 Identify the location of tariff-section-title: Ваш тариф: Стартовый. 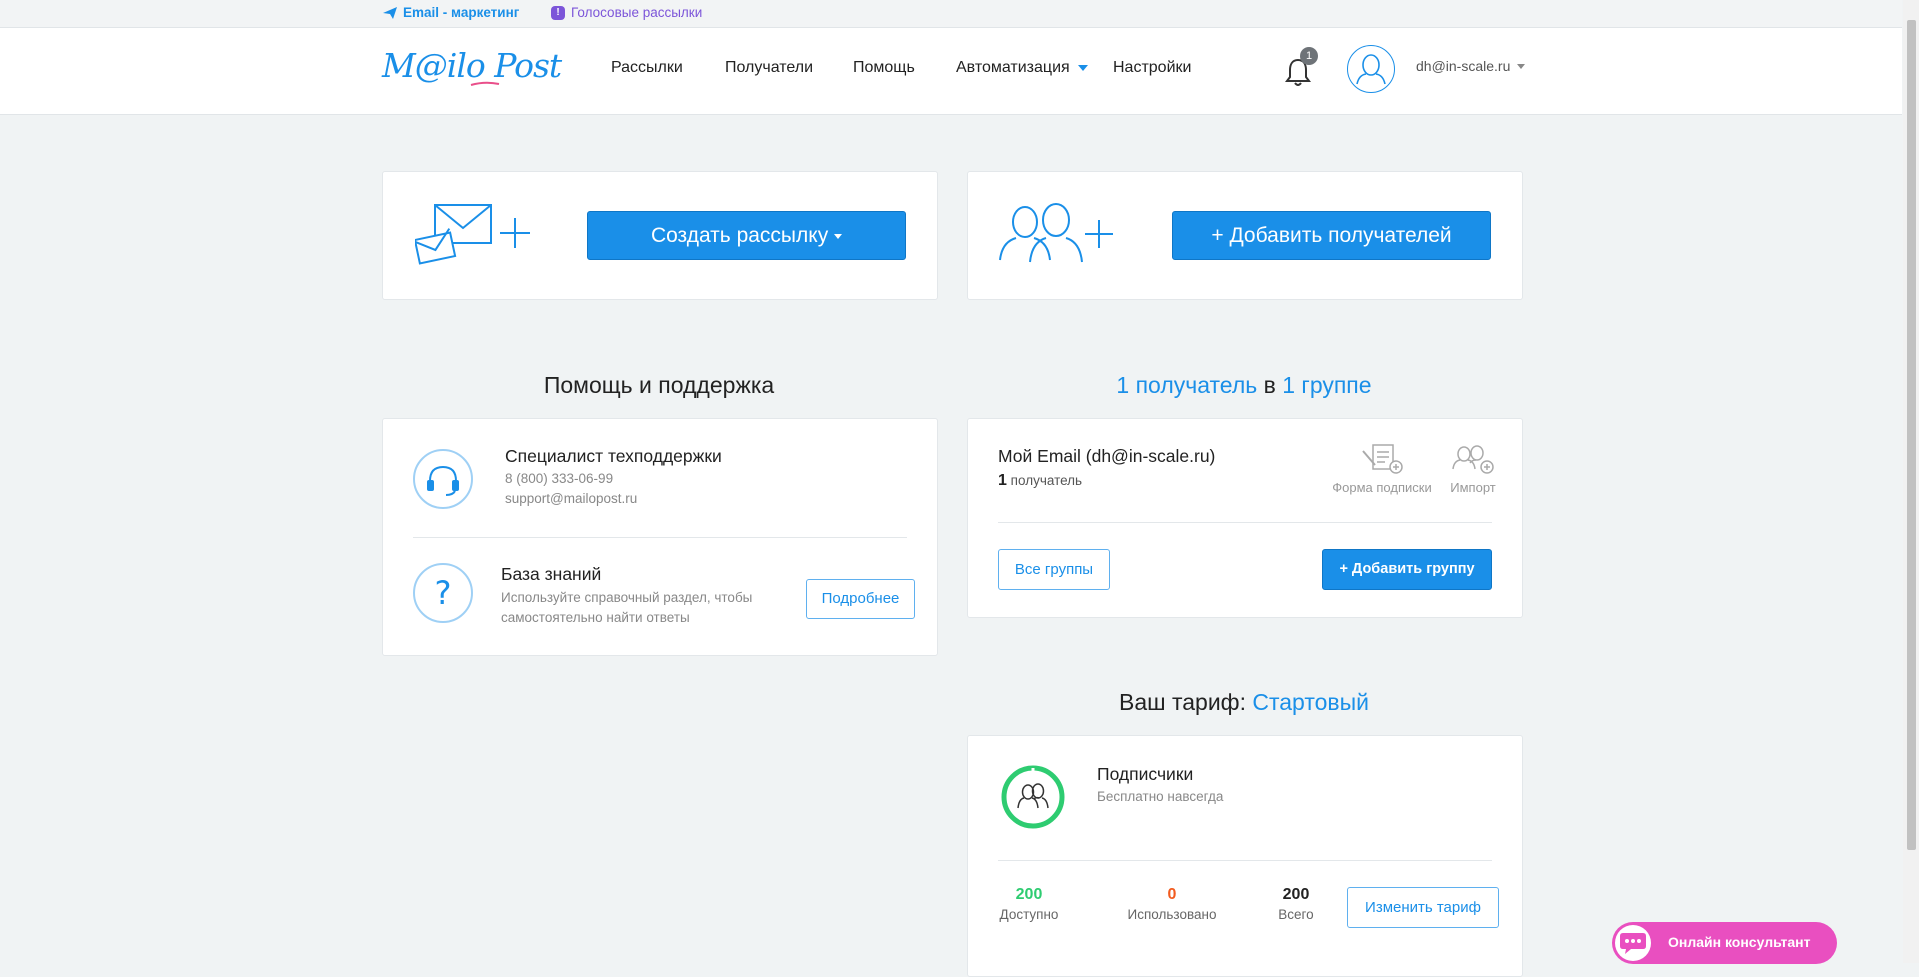
(1244, 702).